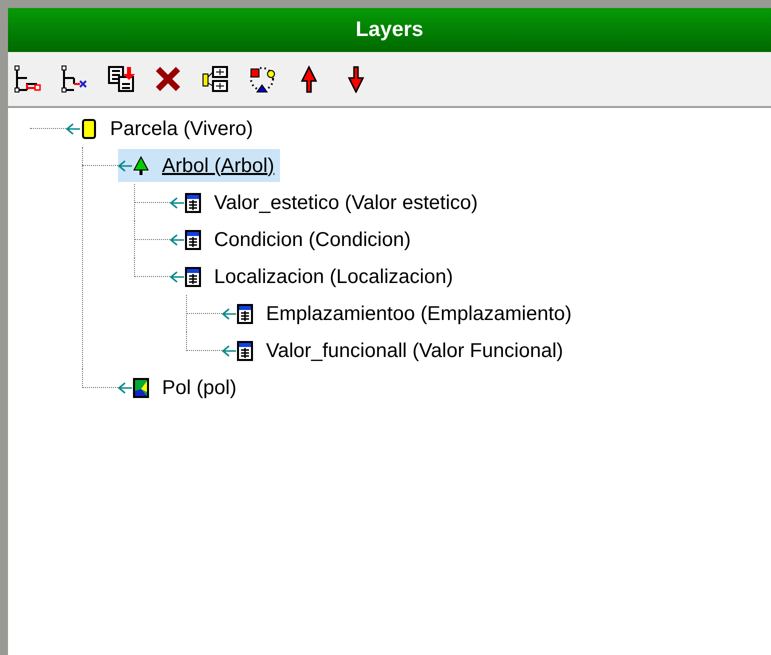 This screenshot has height=655, width=771. Describe the element at coordinates (218, 166) in the screenshot. I see `layer-name: Arbol (Arbol)` at that location.